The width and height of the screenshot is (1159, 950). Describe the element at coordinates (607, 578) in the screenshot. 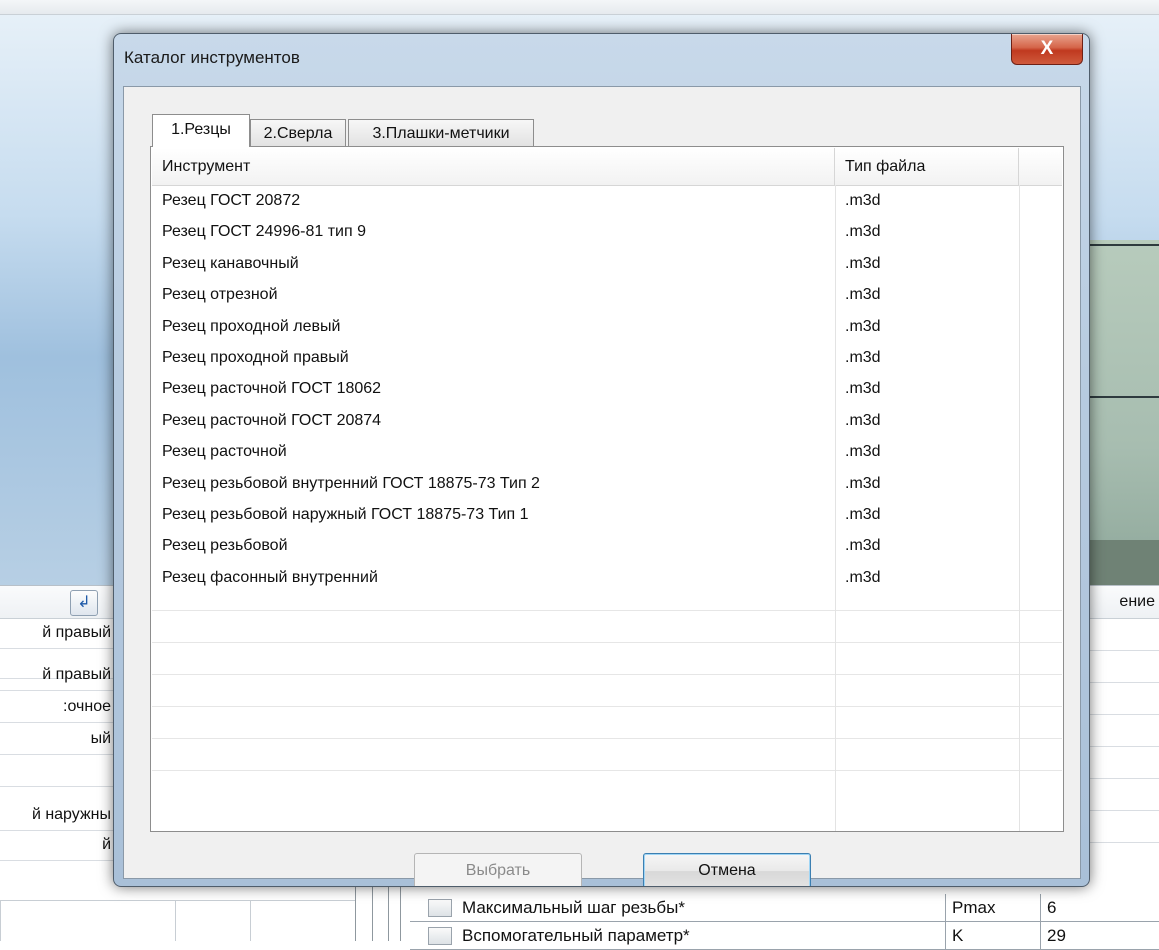

I see `list-item: Резец фасонный внутренний .m3d` at that location.